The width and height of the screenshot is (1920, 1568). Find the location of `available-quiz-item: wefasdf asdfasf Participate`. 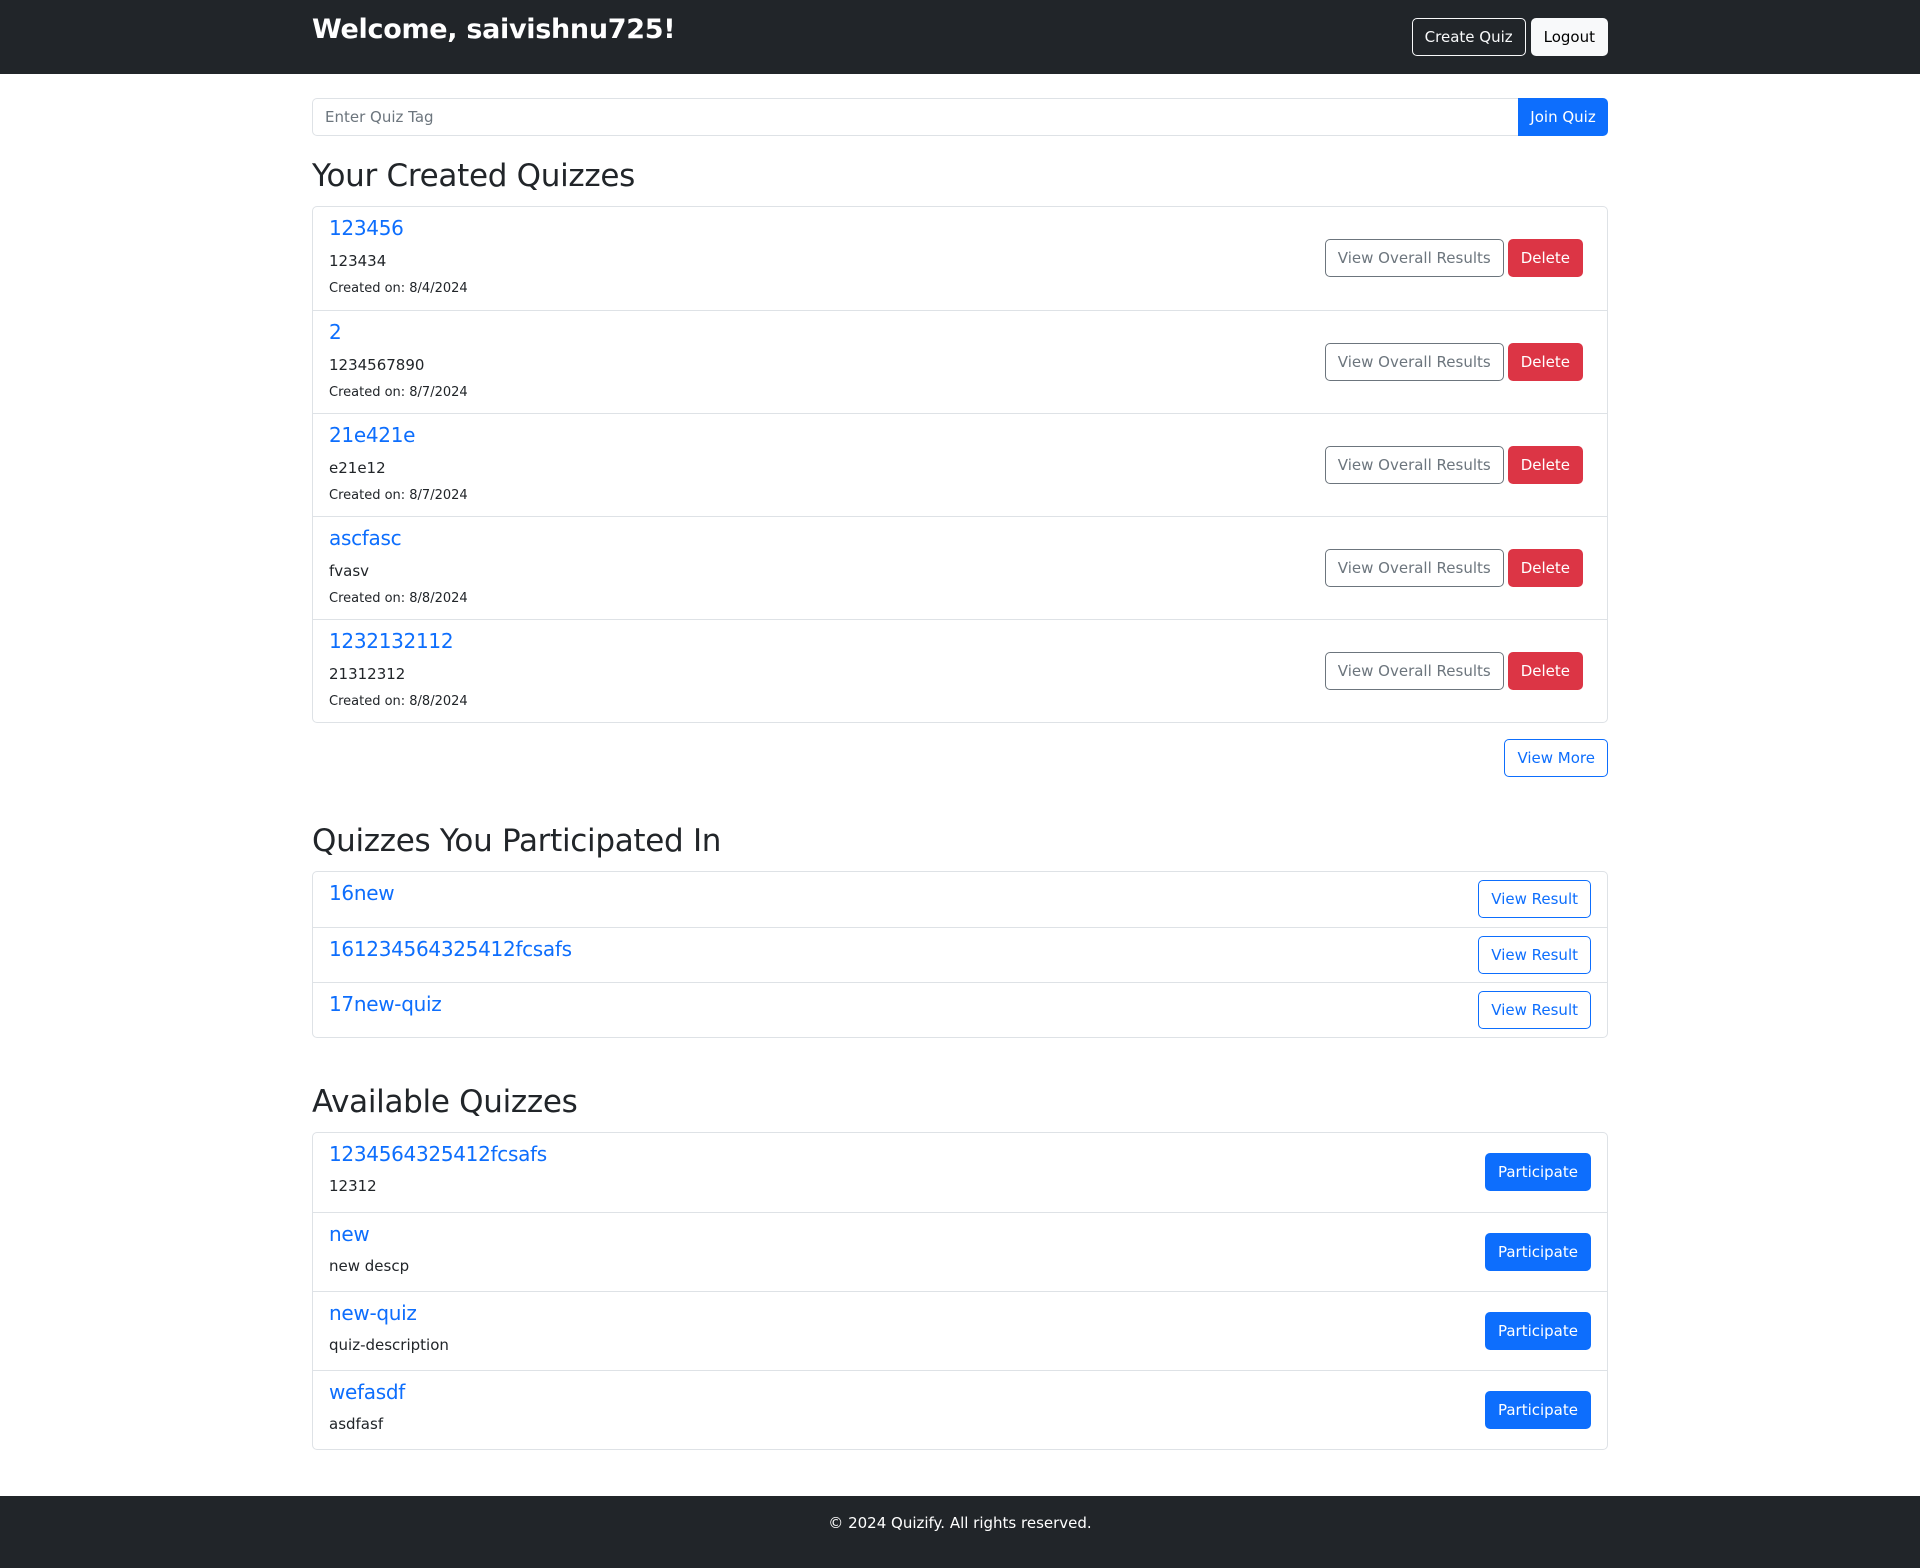

available-quiz-item: wefasdf asdfasf Participate is located at coordinates (960, 1409).